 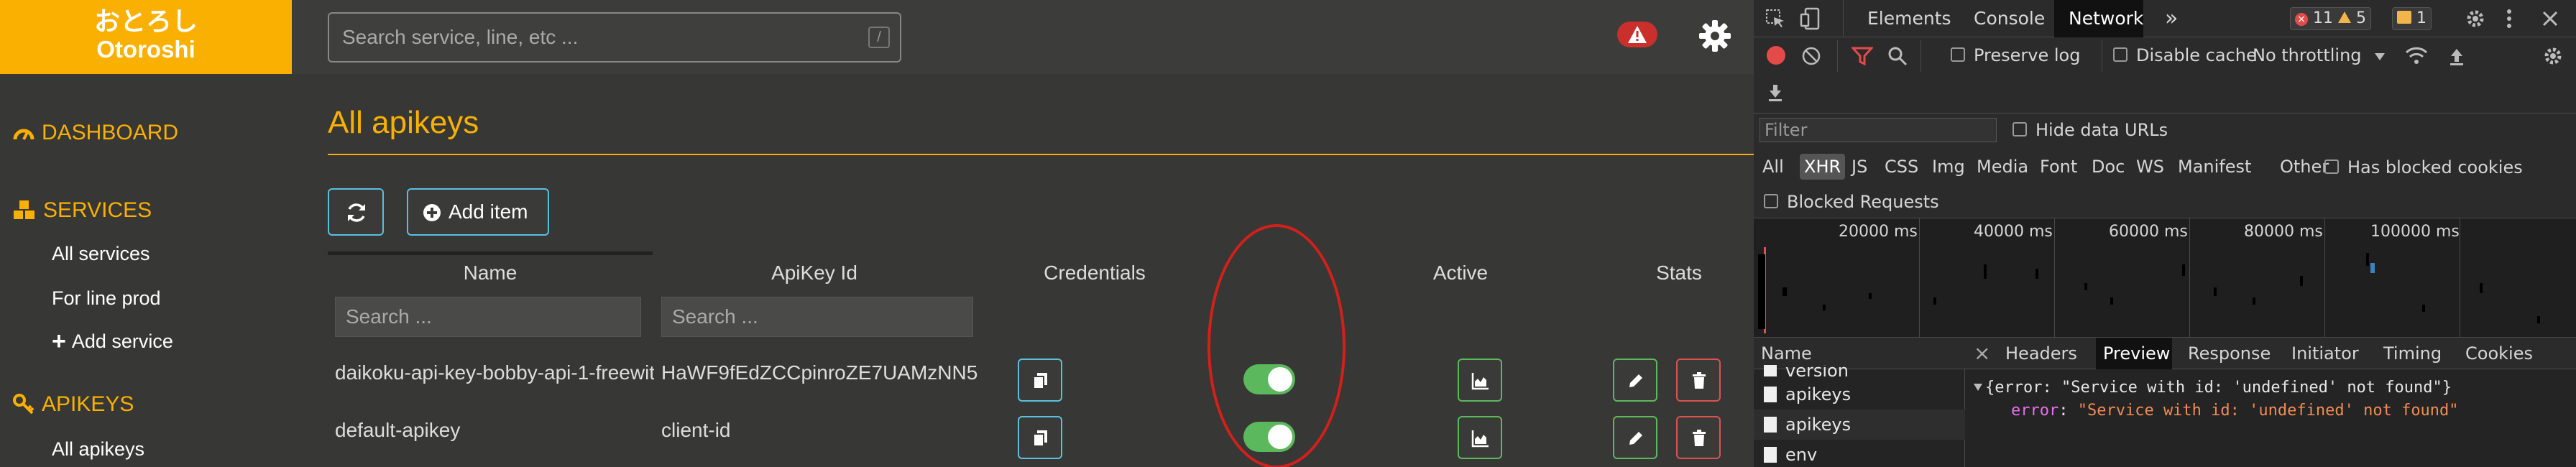 I want to click on row-2-copy-credentials-button, so click(x=1040, y=438).